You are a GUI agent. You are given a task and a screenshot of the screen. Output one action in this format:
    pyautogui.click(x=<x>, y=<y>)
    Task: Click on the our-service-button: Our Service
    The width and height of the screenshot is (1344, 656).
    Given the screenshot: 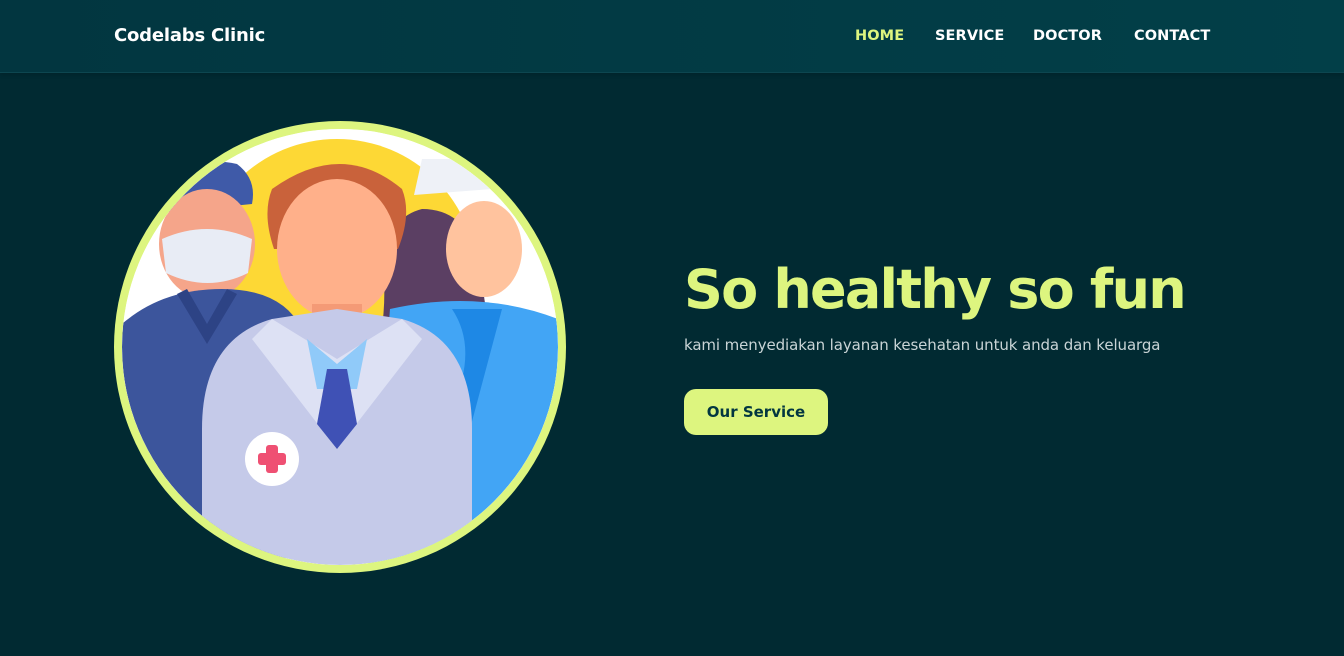 What is the action you would take?
    pyautogui.click(x=756, y=412)
    